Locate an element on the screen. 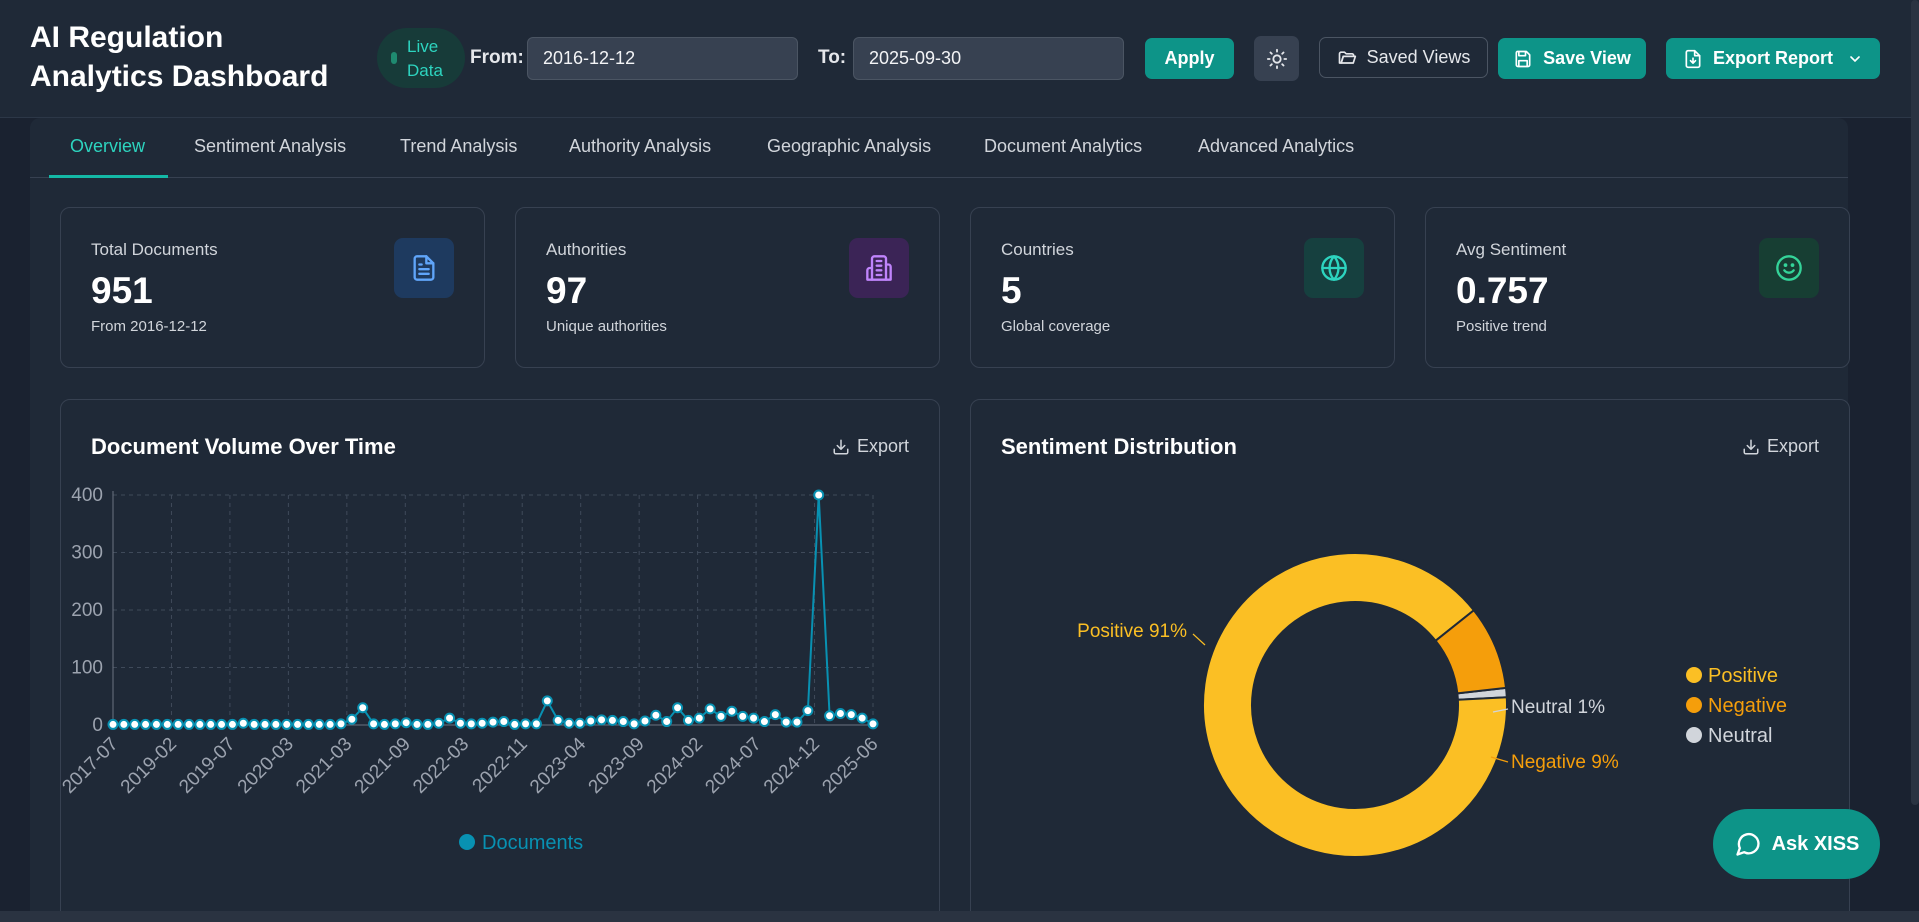 The image size is (1919, 922). tab-trend-analysis: Trend Analysis is located at coordinates (458, 146).